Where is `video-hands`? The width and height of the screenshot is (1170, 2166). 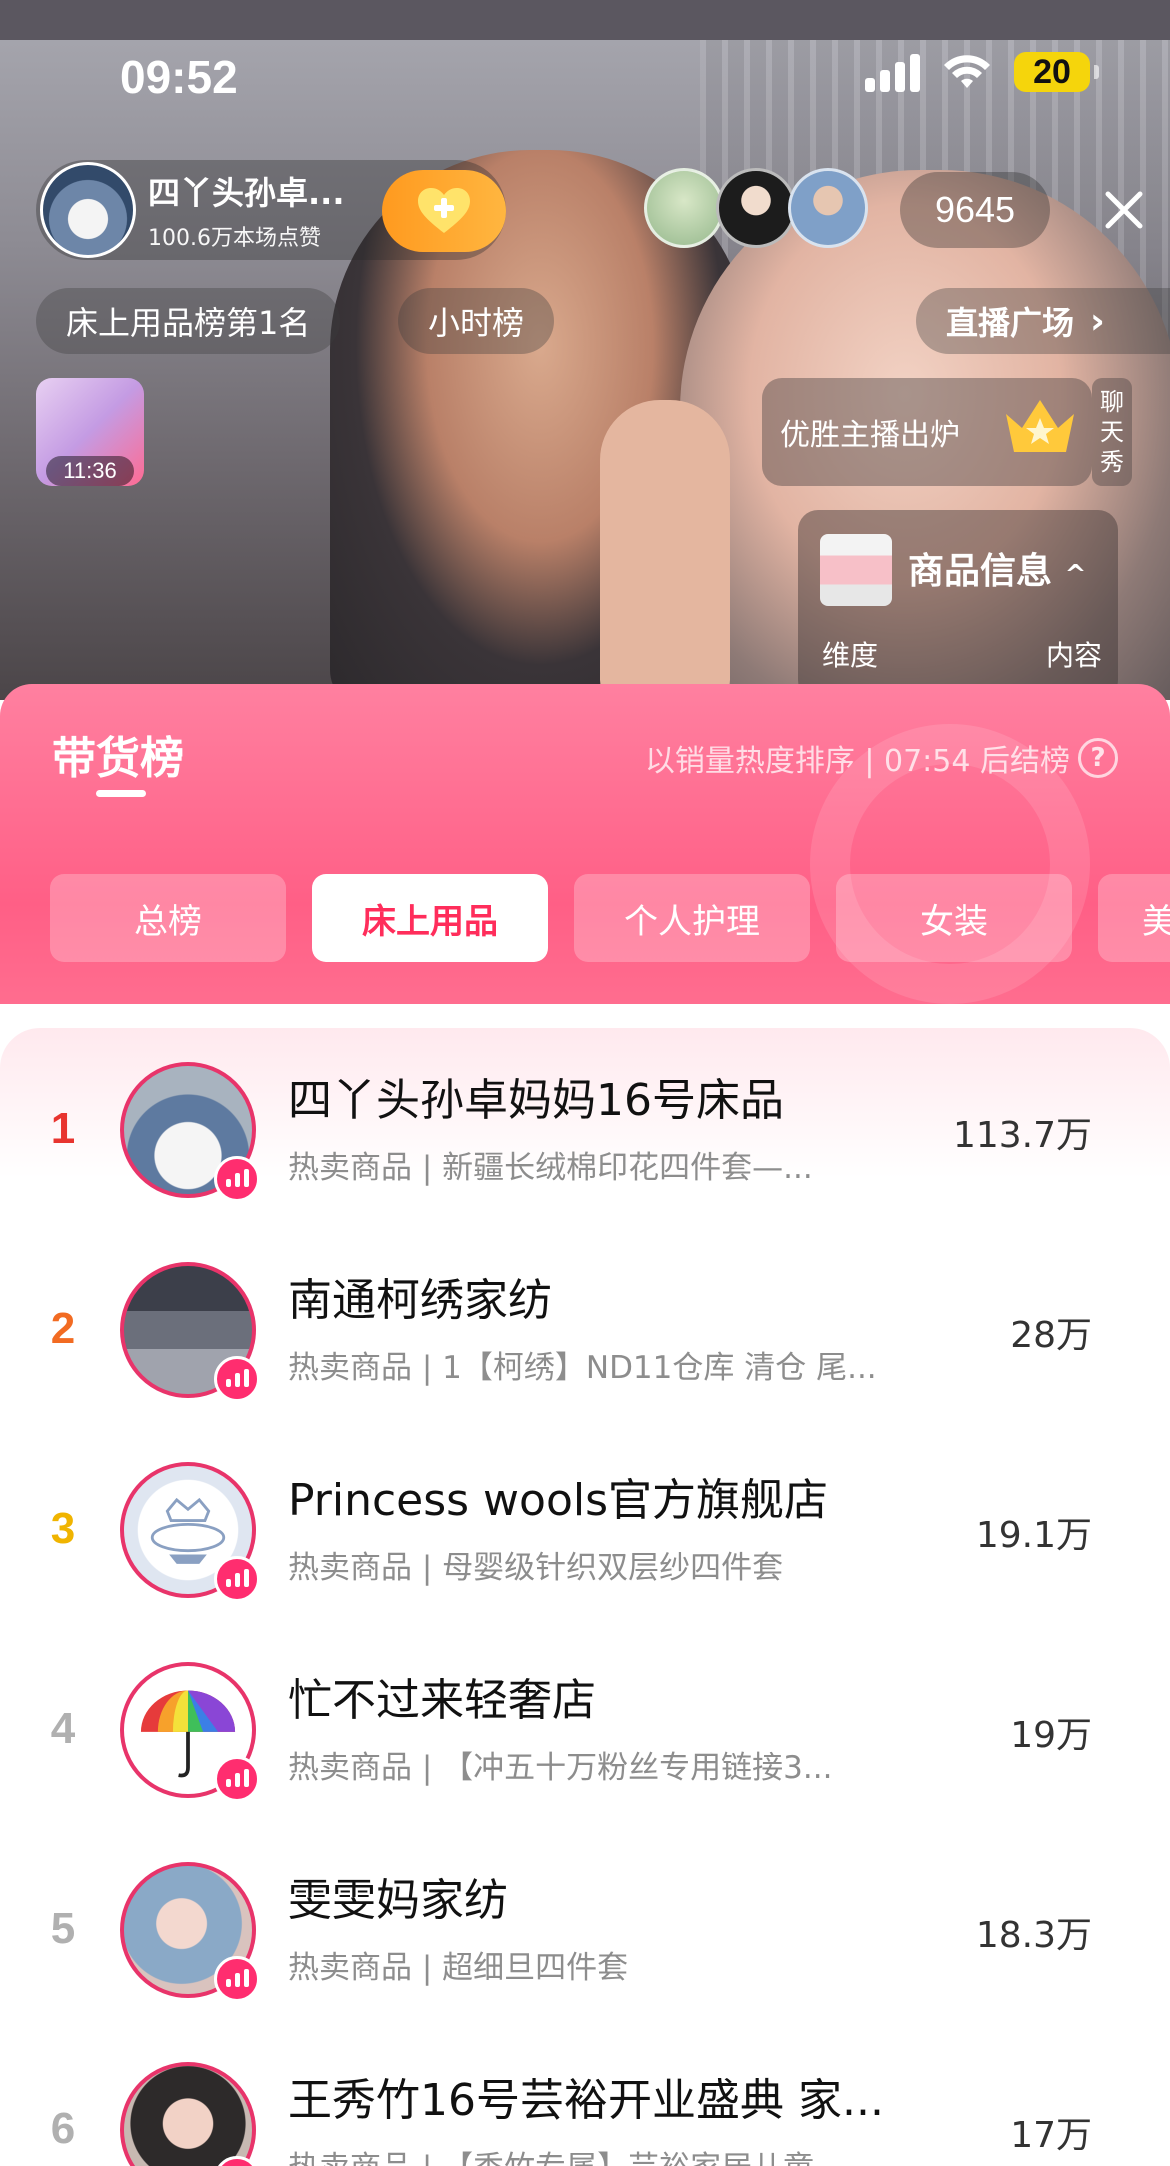
video-hands is located at coordinates (665, 550).